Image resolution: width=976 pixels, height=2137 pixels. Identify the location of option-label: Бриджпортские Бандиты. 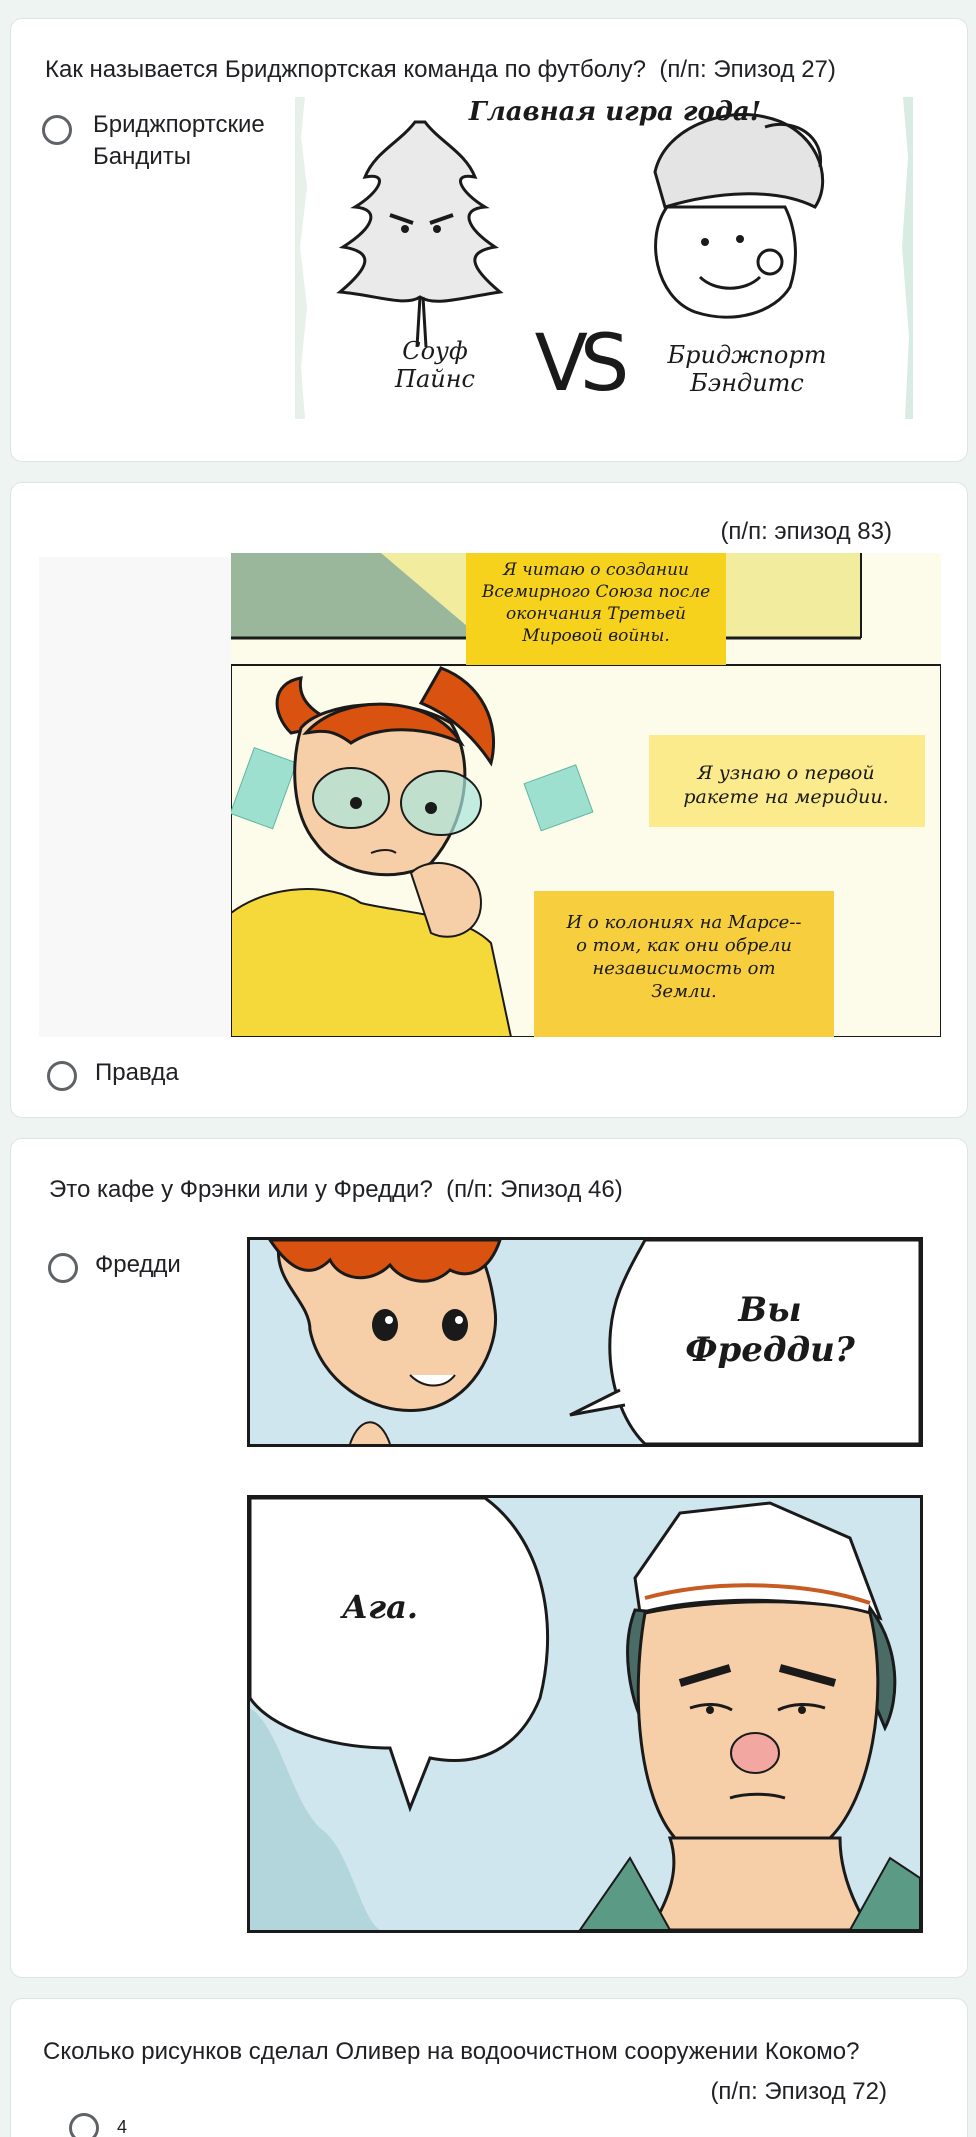
(179, 140).